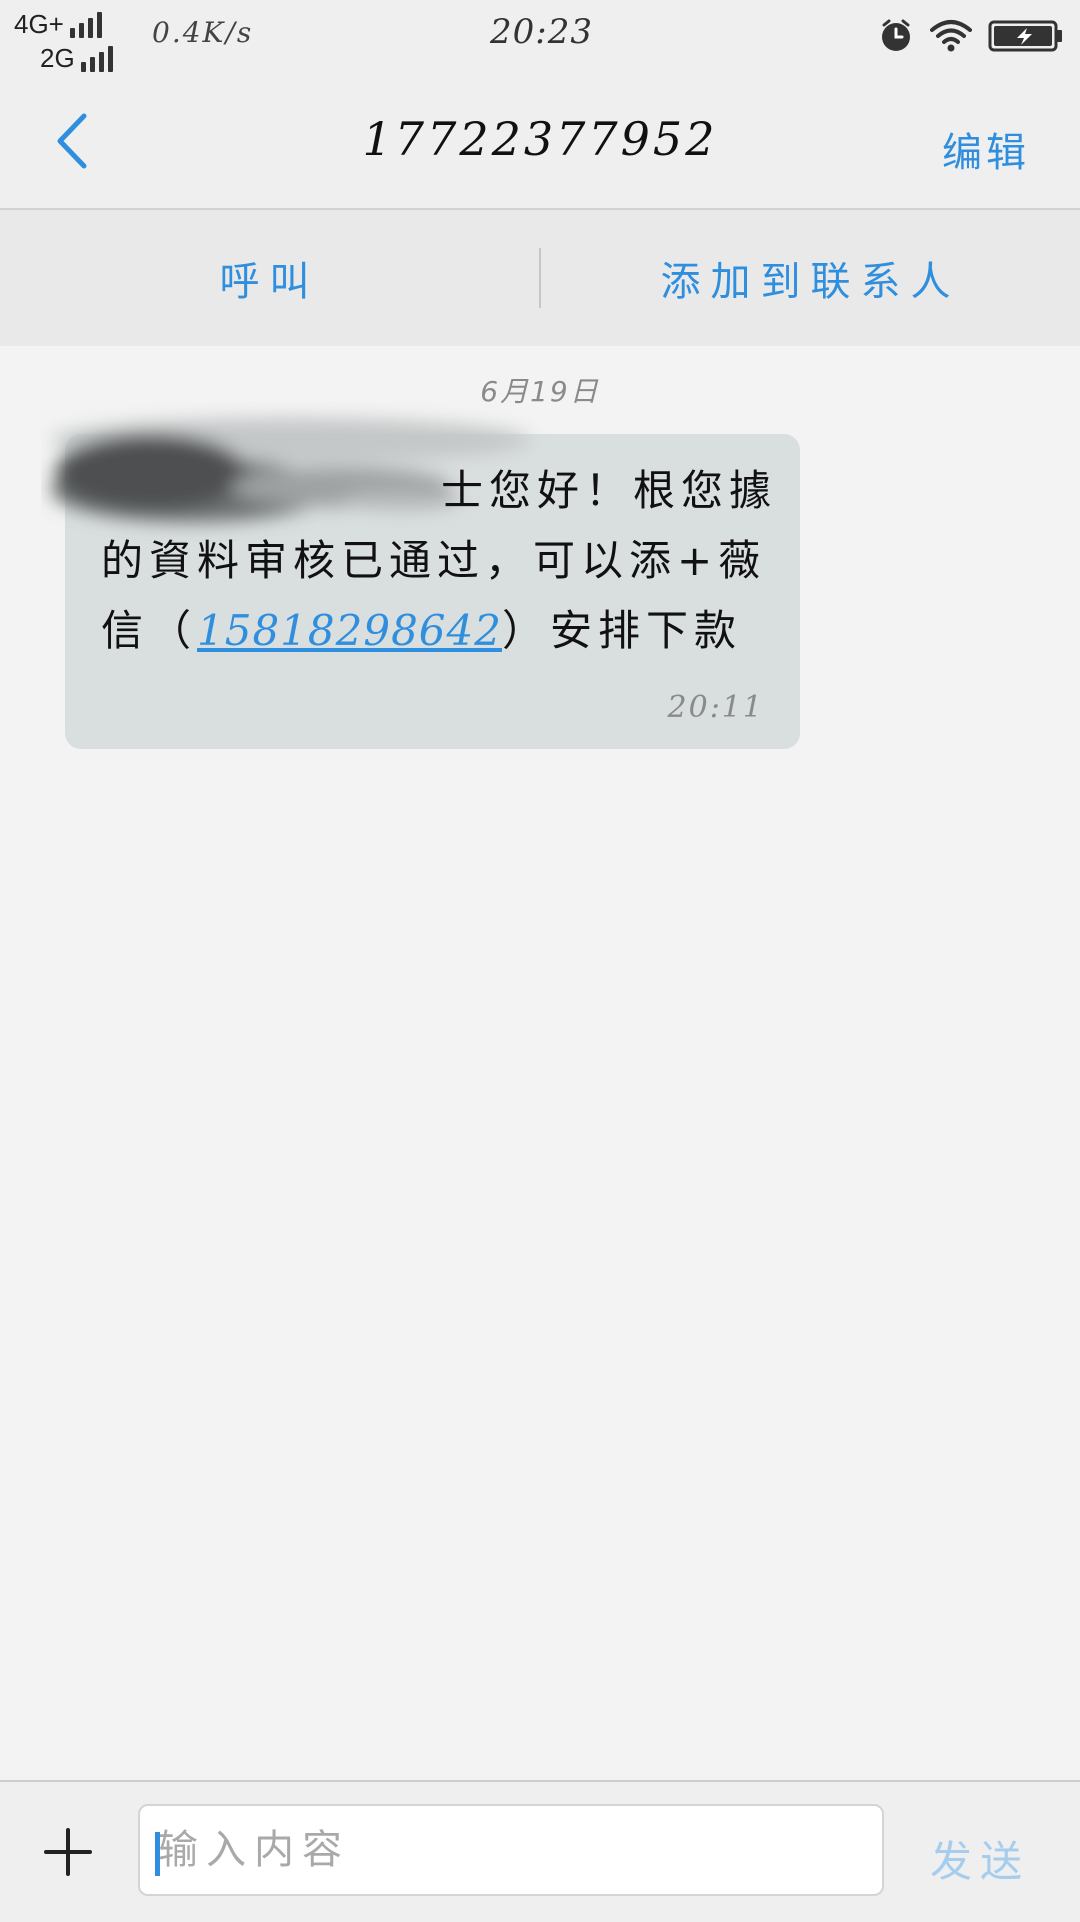 This screenshot has height=1922, width=1080. What do you see at coordinates (540, 391) in the screenshot?
I see `date-separator: 6月19日` at bounding box center [540, 391].